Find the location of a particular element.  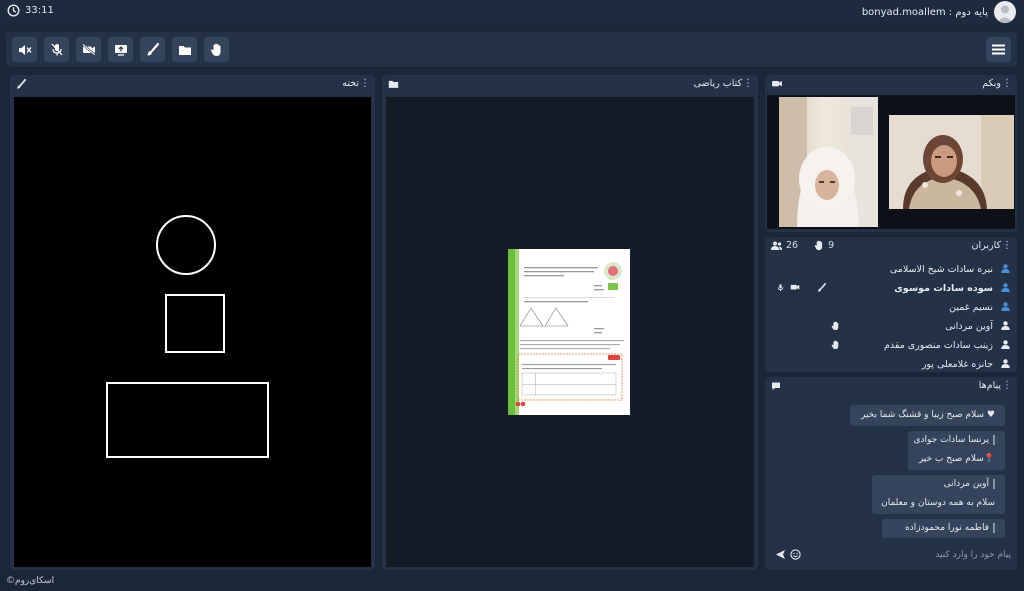

message-sender: فاطمه نورا محمودزاده is located at coordinates (950, 528).